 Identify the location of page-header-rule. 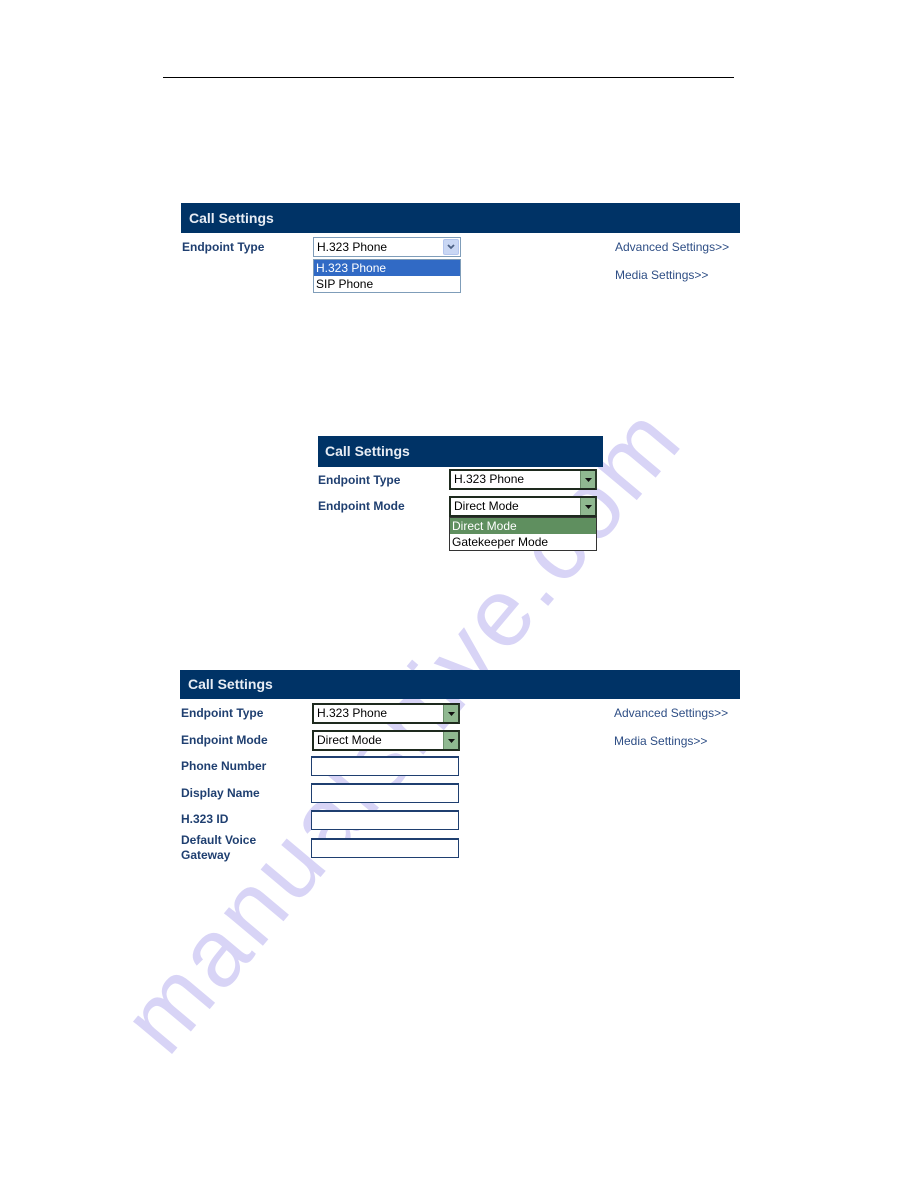
(448, 77).